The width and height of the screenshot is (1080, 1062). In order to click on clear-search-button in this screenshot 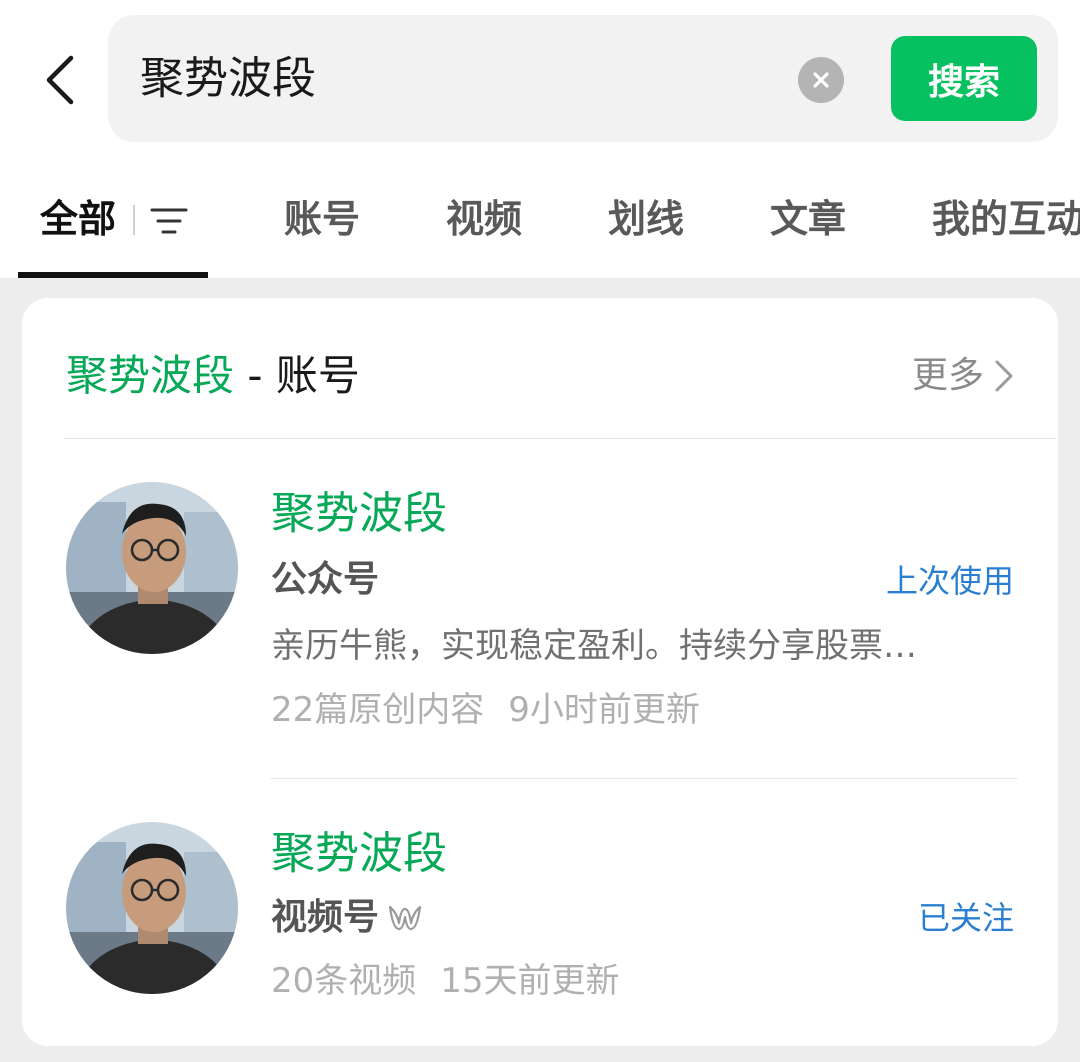, I will do `click(821, 80)`.